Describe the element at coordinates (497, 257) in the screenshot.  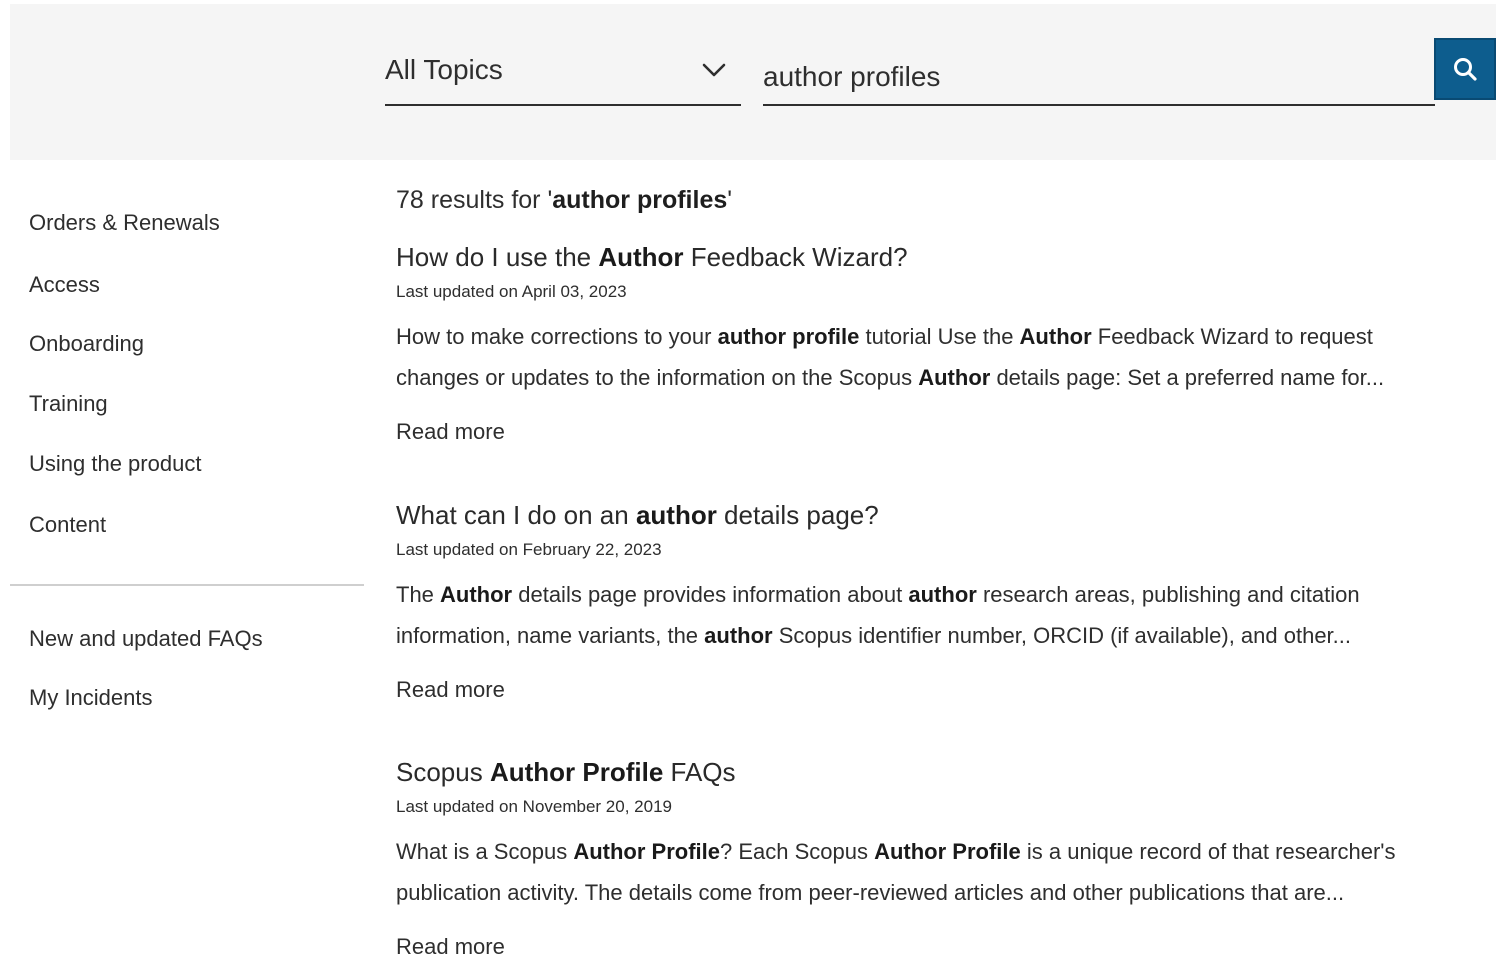
I see `text-run: How do I use the` at that location.